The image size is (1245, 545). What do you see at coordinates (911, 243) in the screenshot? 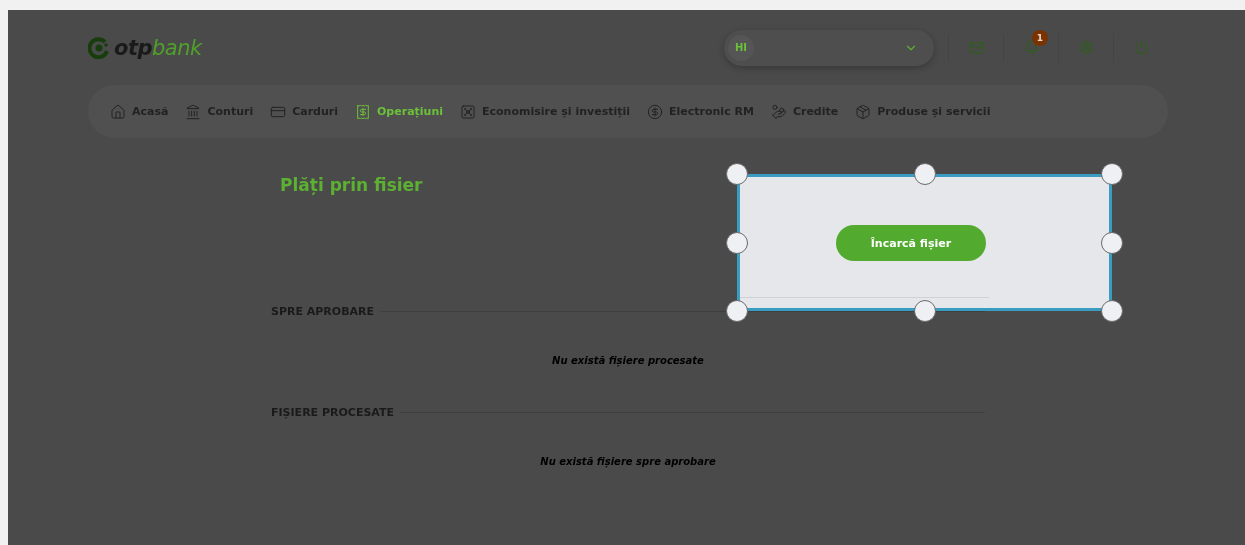
I see `upload-file-button: Încarcă fișier` at bounding box center [911, 243].